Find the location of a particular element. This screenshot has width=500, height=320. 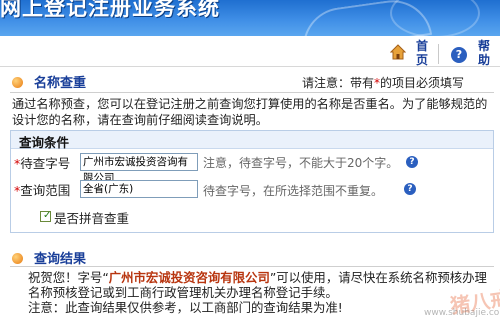

pinyin-checkbox: ✓ is located at coordinates (46, 216).